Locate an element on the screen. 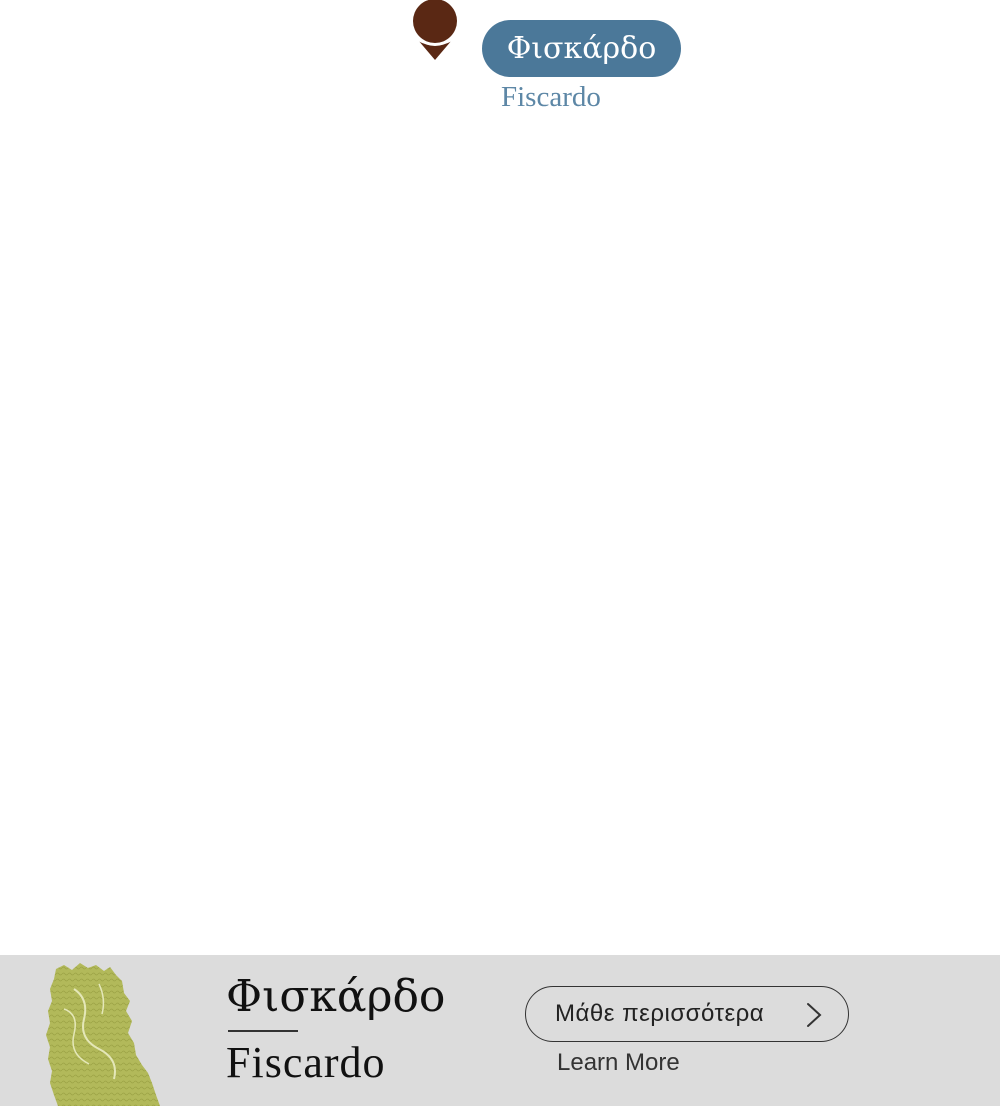  map-pin-icon is located at coordinates (435, 31).